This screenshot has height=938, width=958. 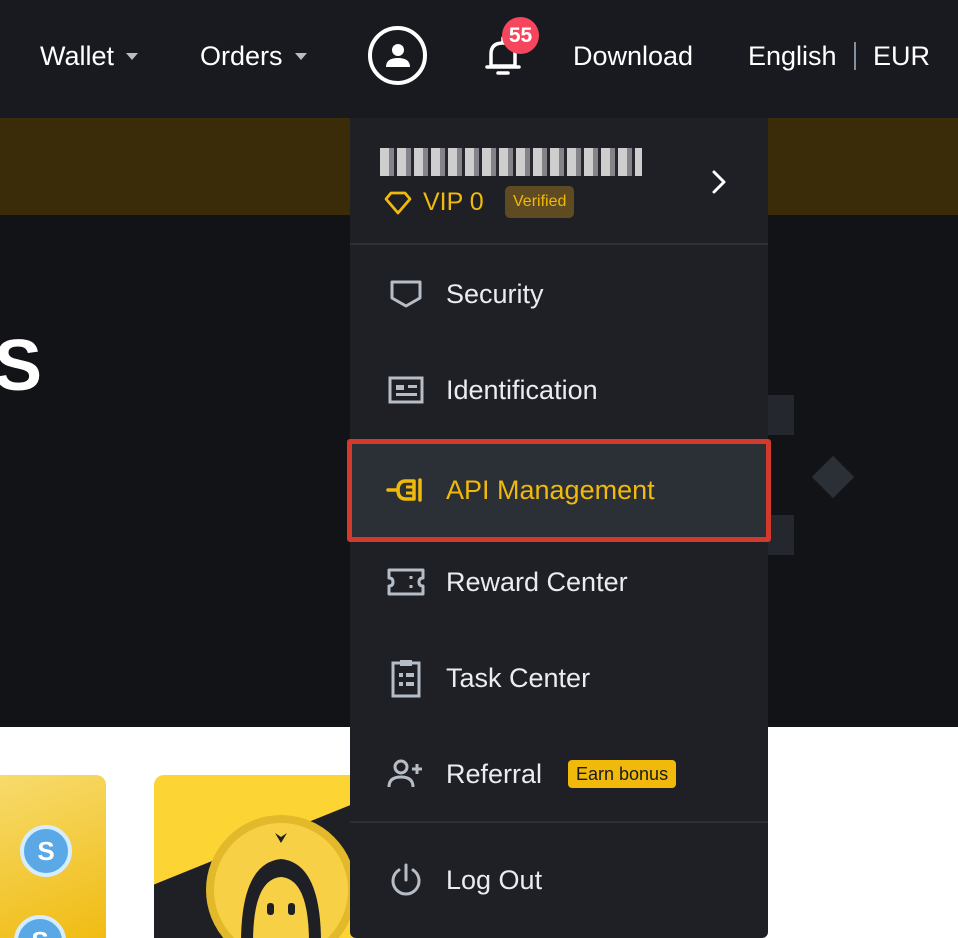 I want to click on chevron-right-icon, so click(x=719, y=182).